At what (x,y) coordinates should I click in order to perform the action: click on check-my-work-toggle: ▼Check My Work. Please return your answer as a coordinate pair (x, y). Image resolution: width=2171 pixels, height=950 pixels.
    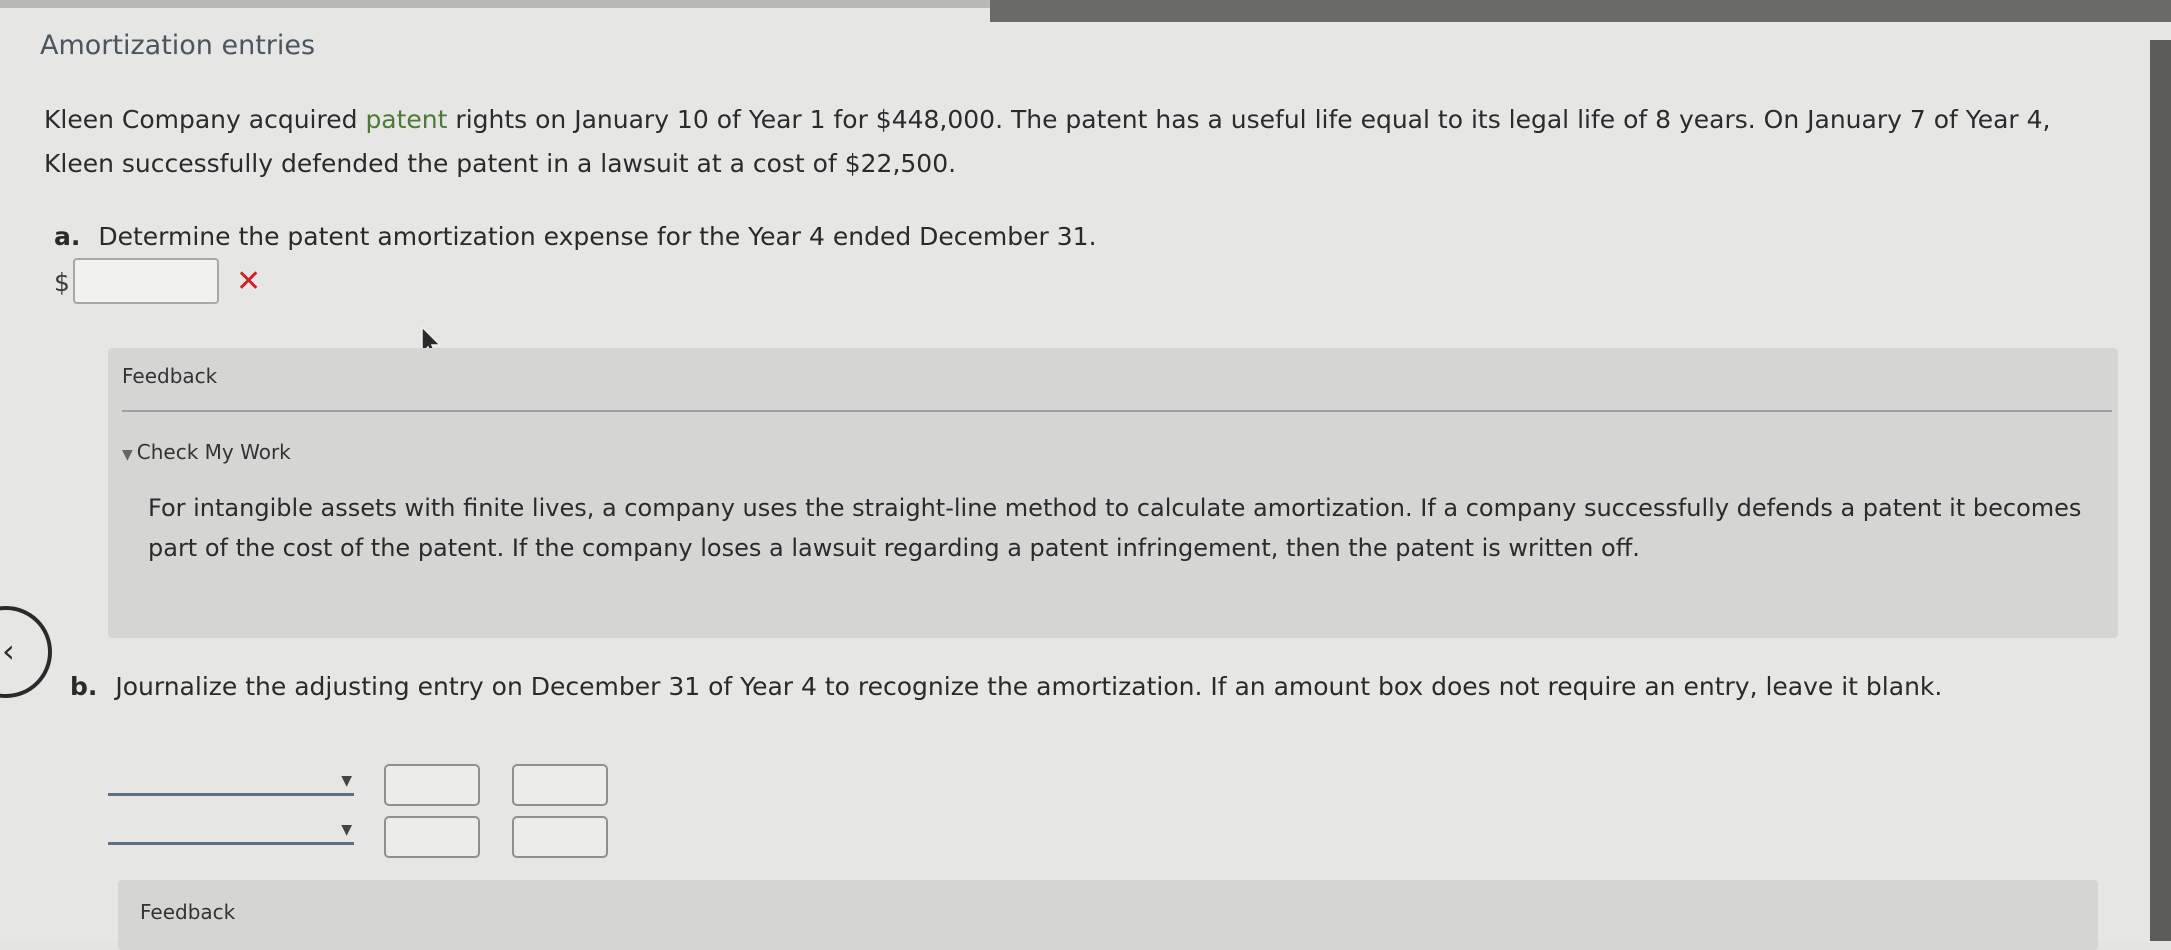
    Looking at the image, I should click on (206, 452).